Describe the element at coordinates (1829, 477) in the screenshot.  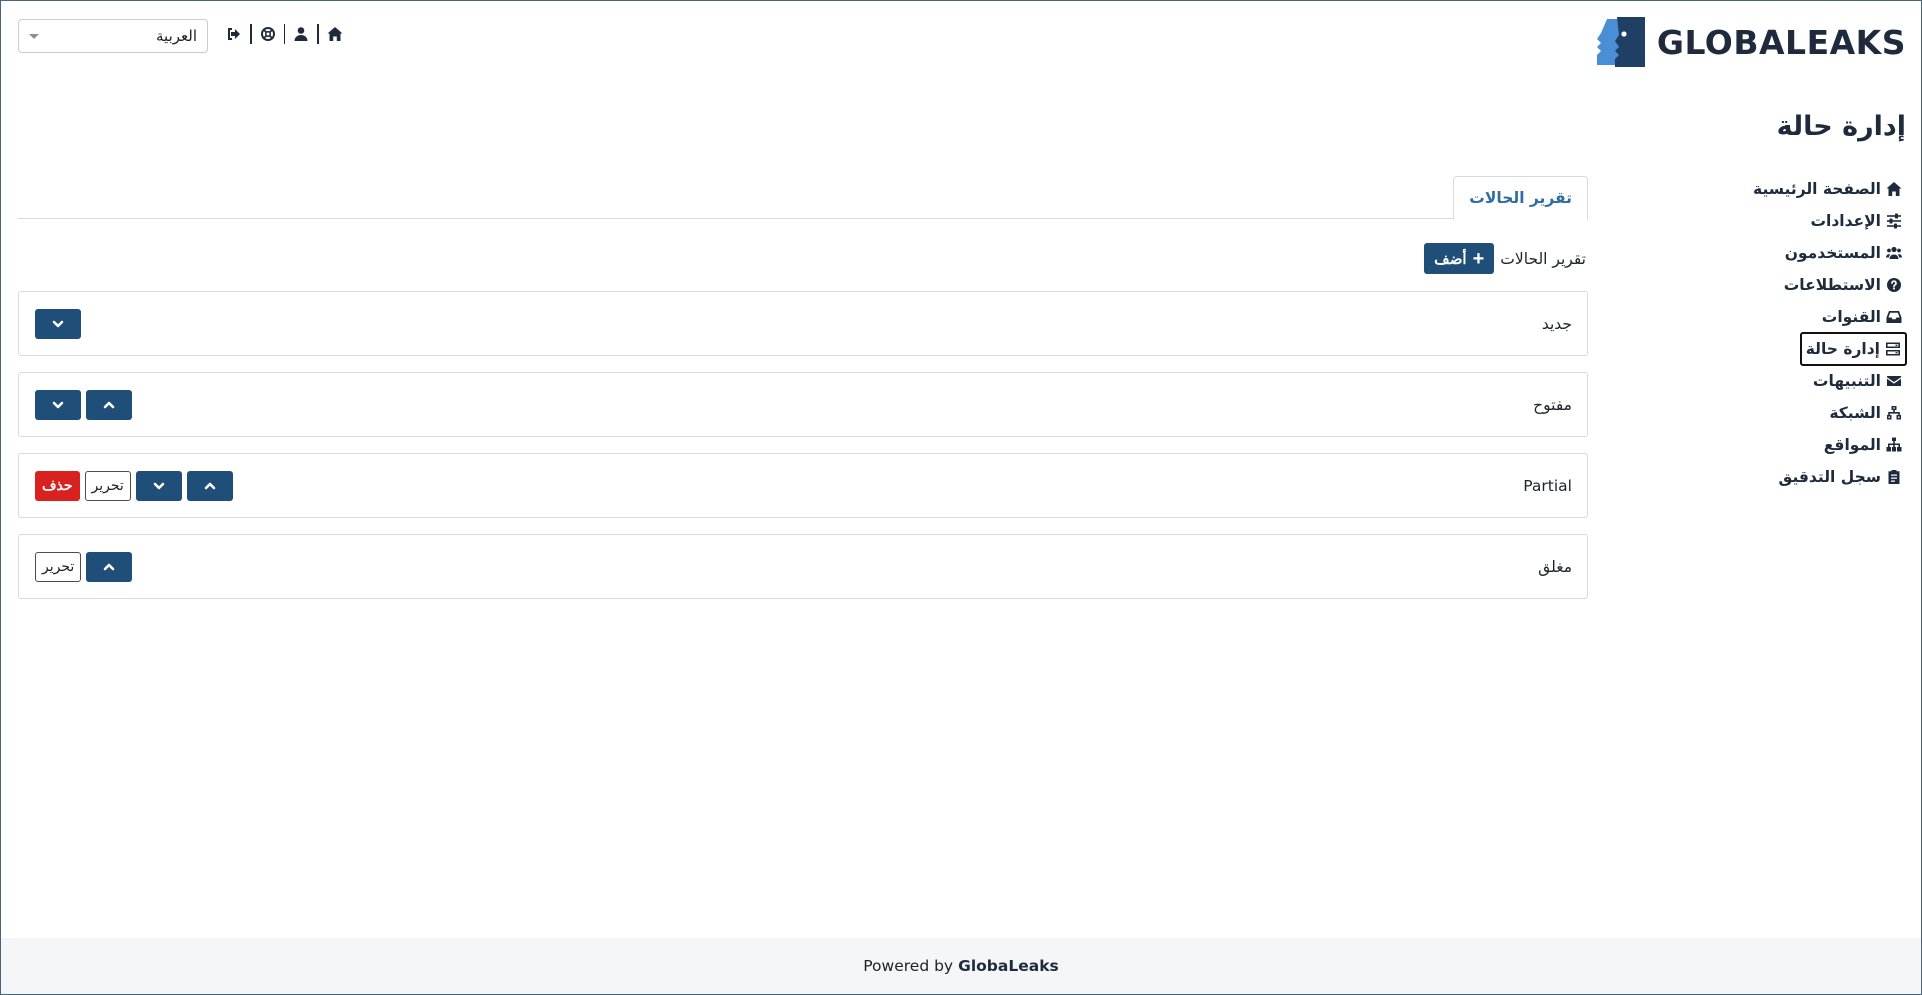
I see `sidebar-item-label: سجل التدقيق` at that location.